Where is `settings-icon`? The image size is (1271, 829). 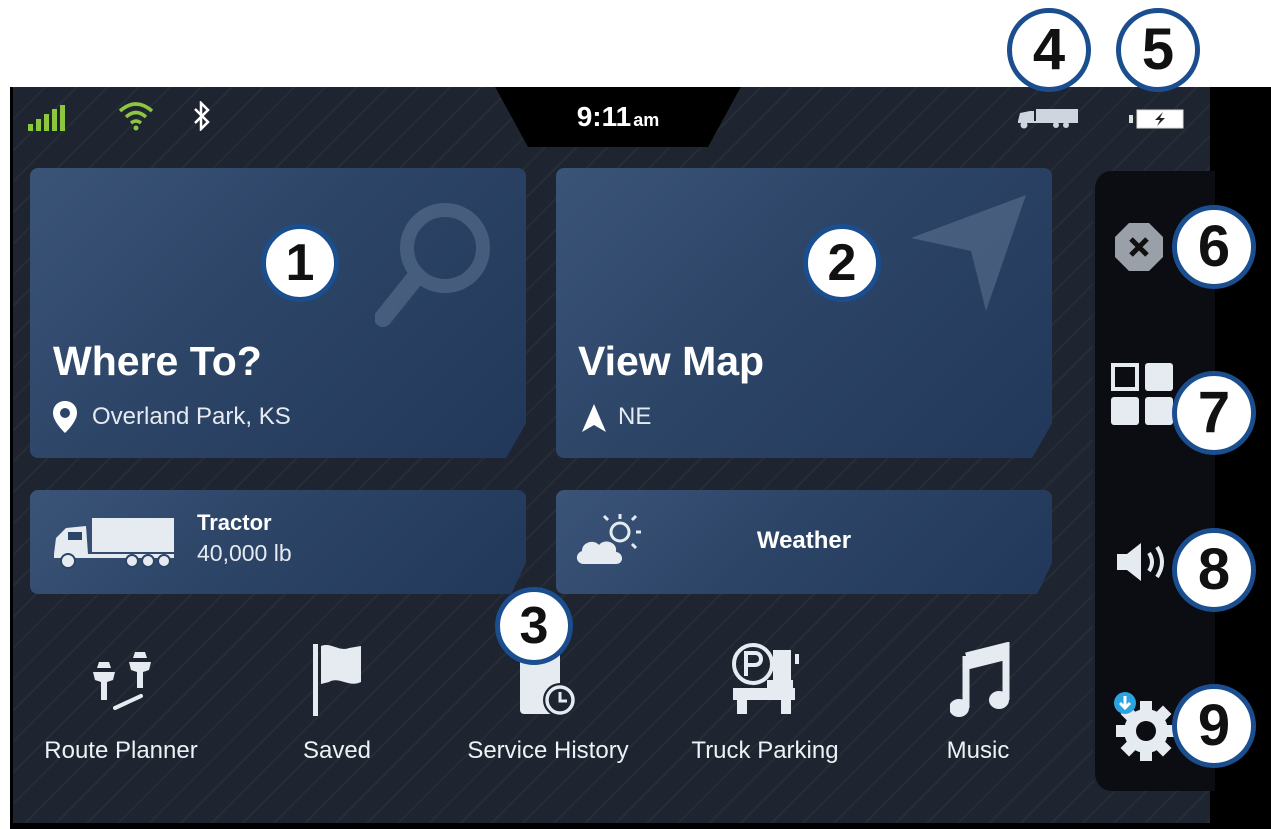 settings-icon is located at coordinates (1146, 726).